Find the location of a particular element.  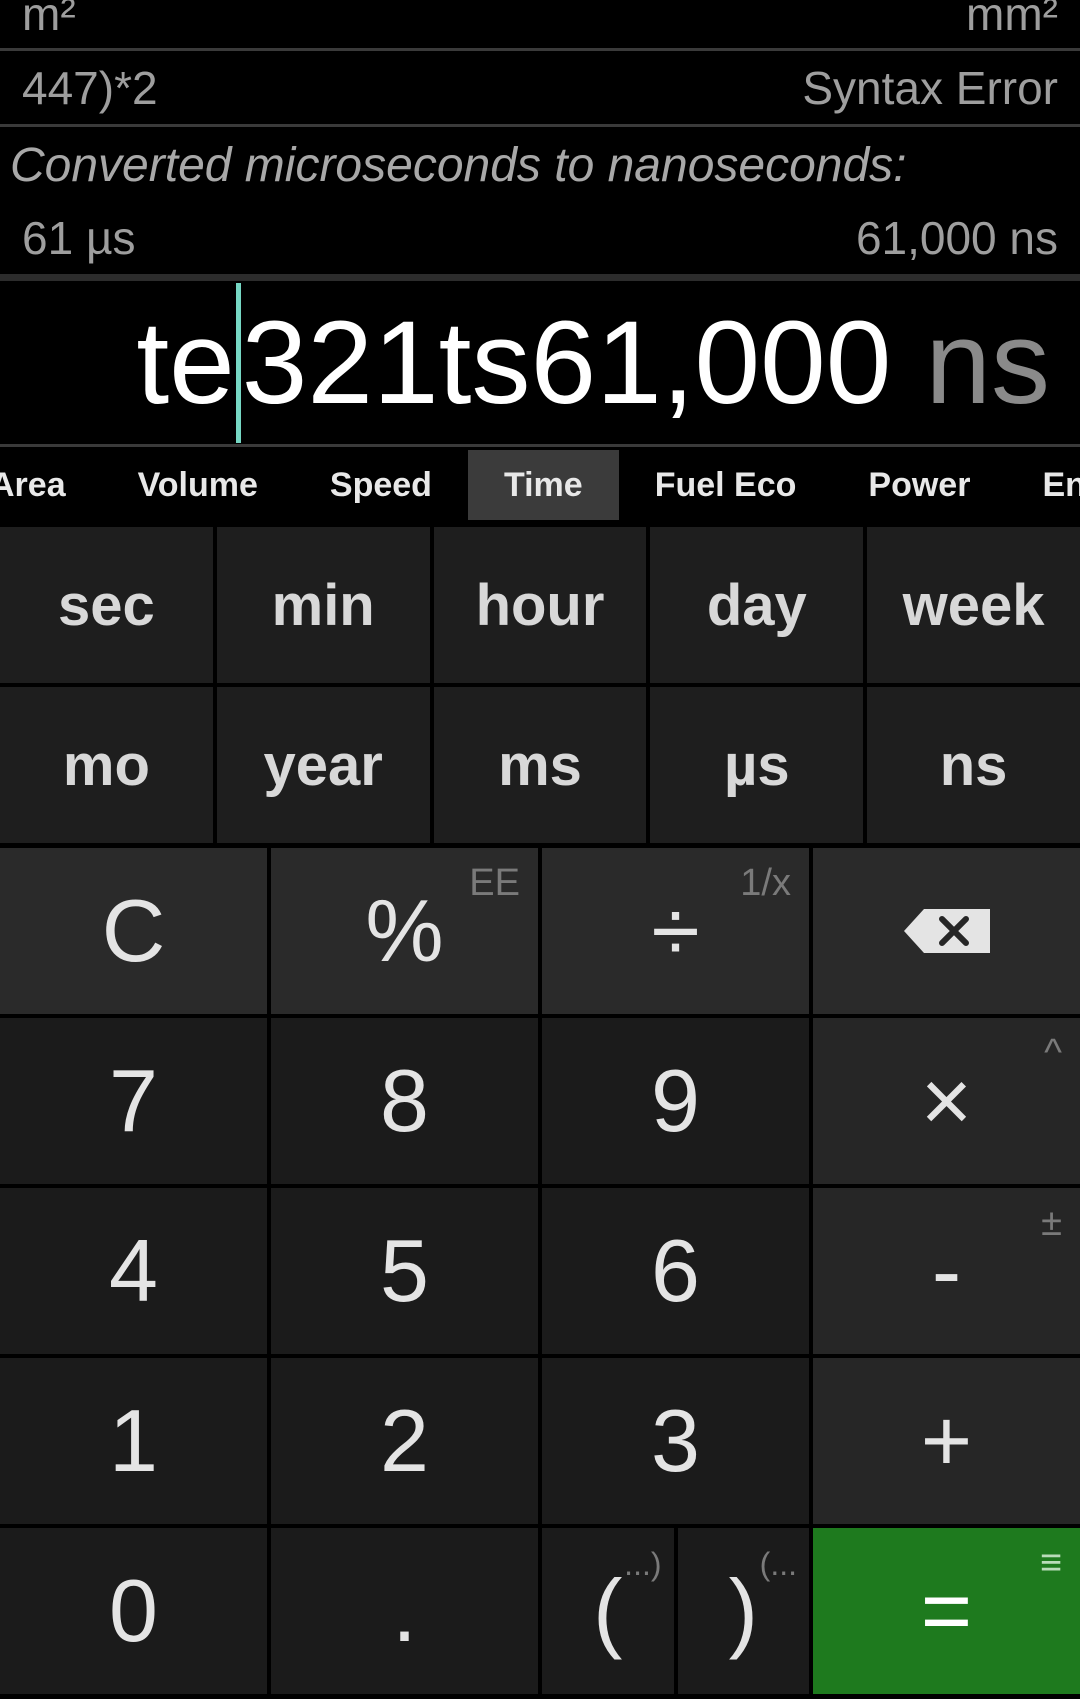

multiply-button: × ^ is located at coordinates (946, 1101).